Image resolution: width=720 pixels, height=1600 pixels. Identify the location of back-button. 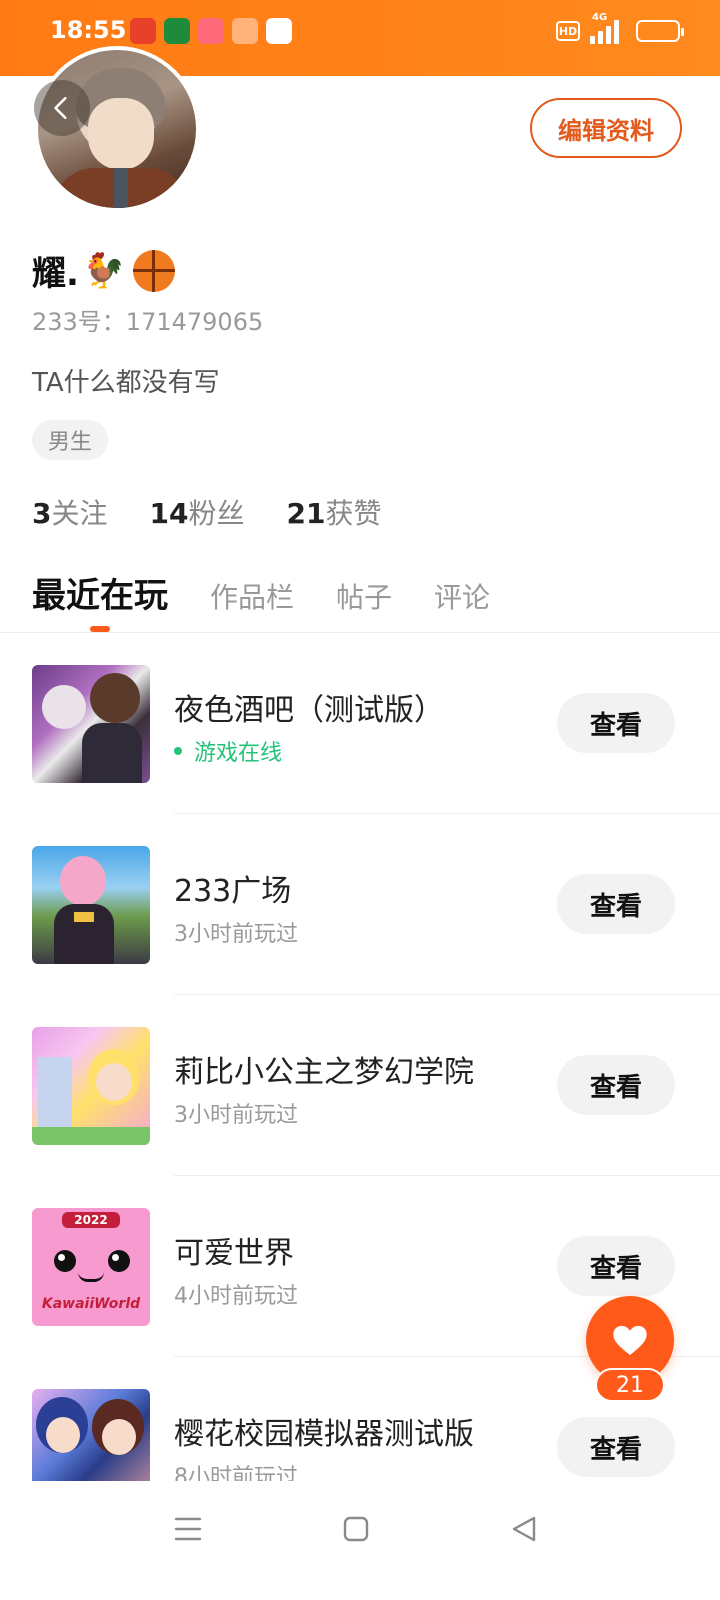
(62, 108).